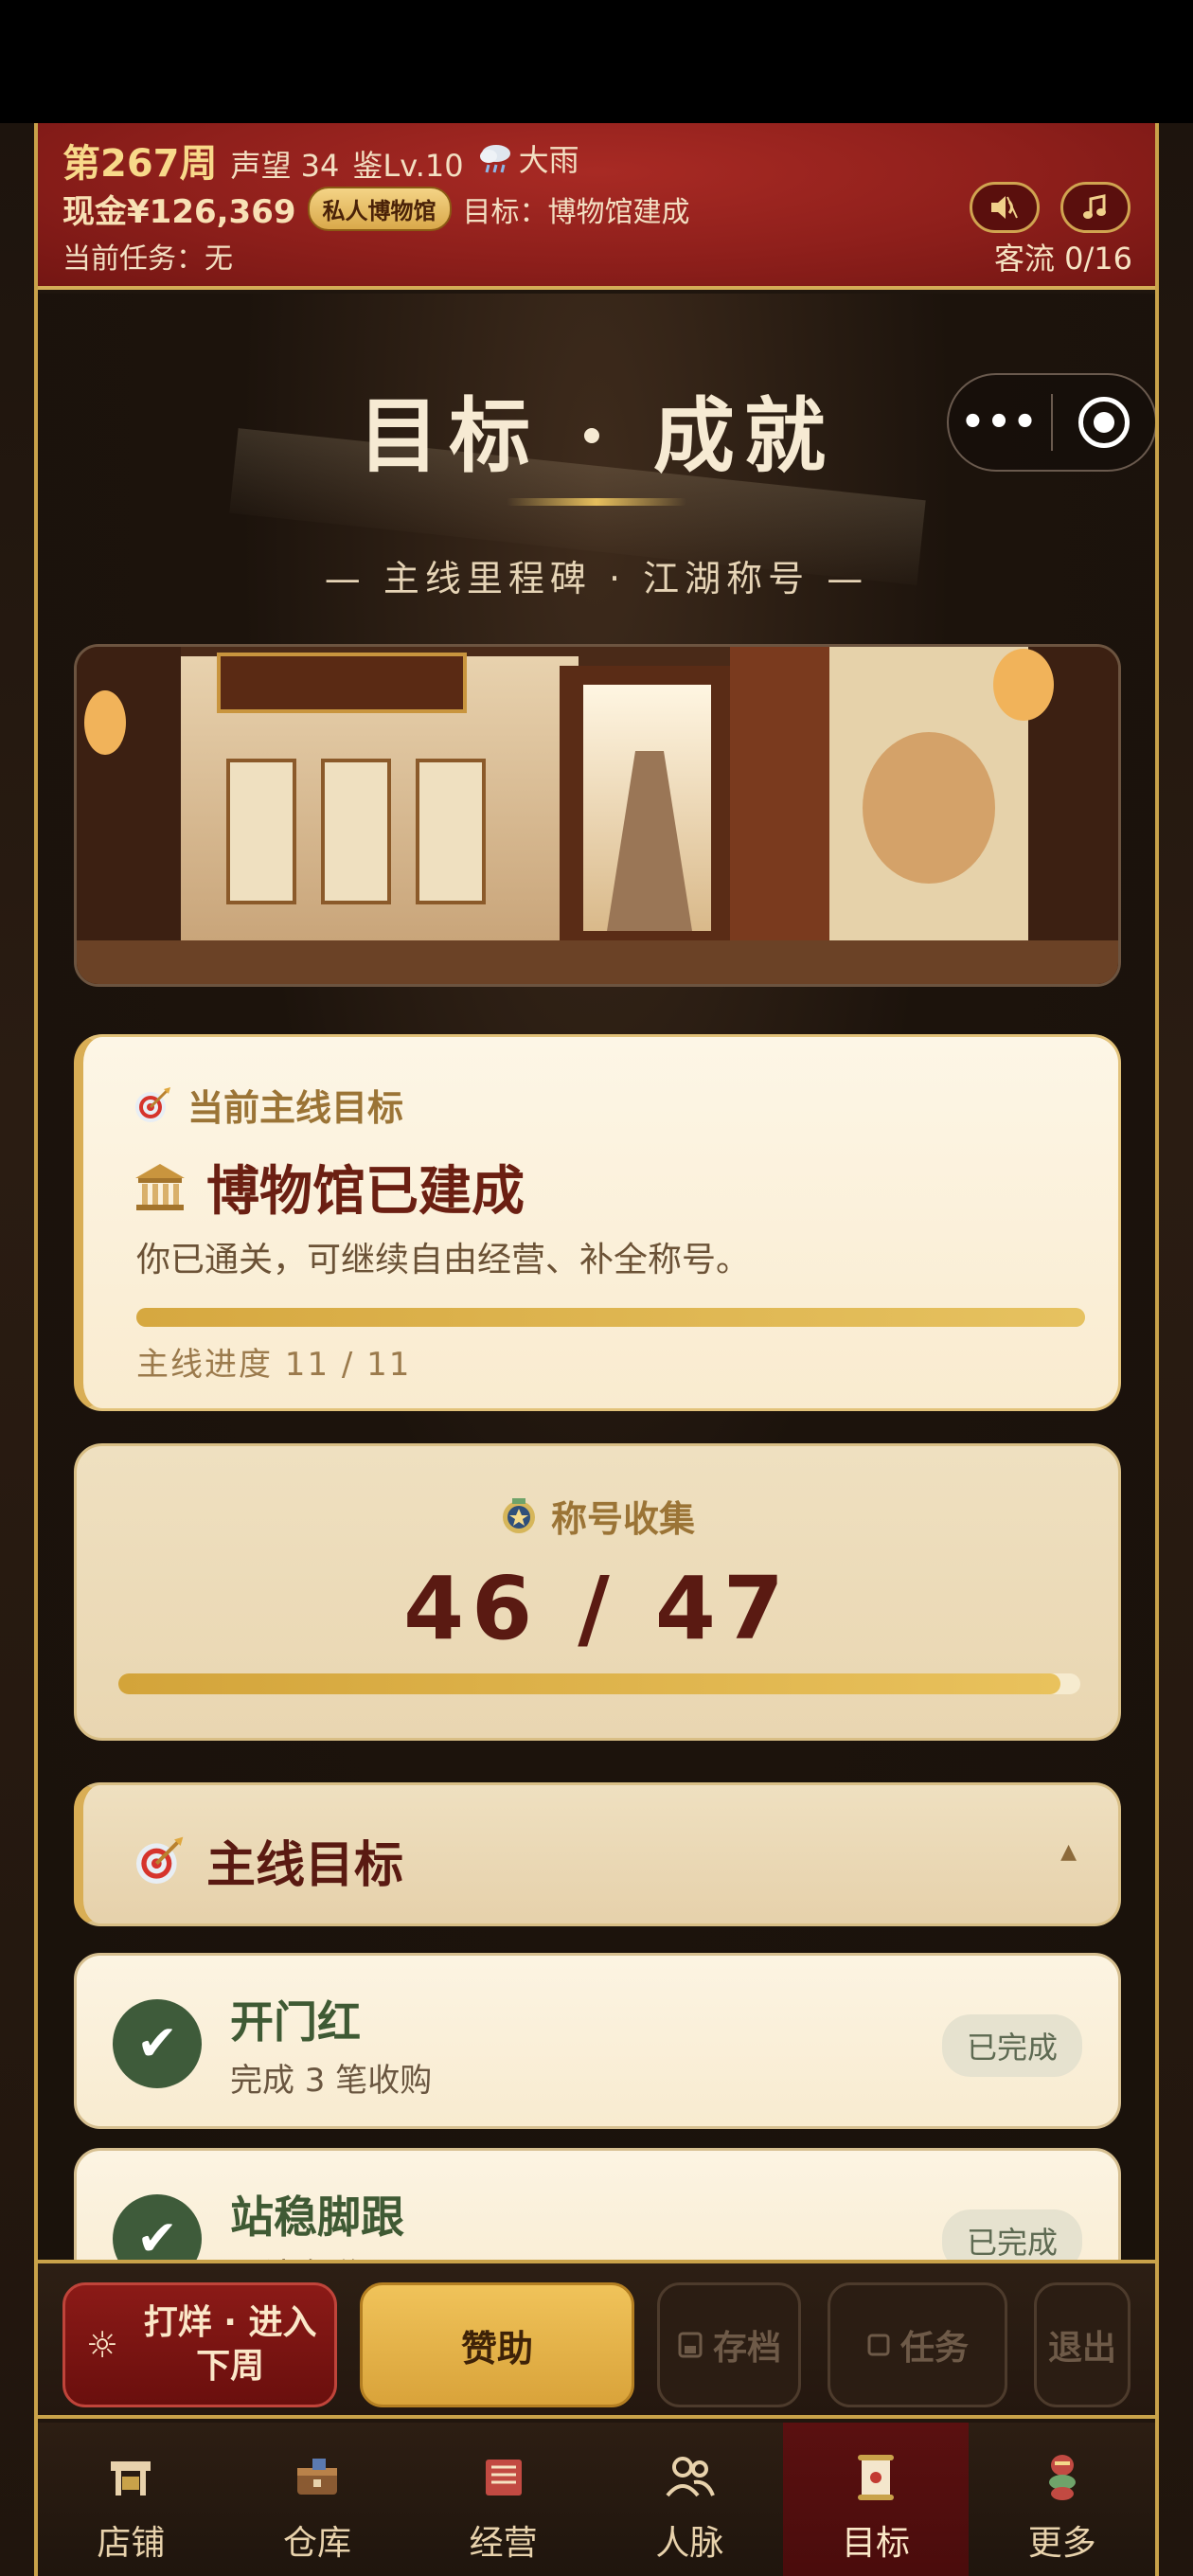 The width and height of the screenshot is (1193, 2576). I want to click on medal-badge-icon, so click(518, 1515).